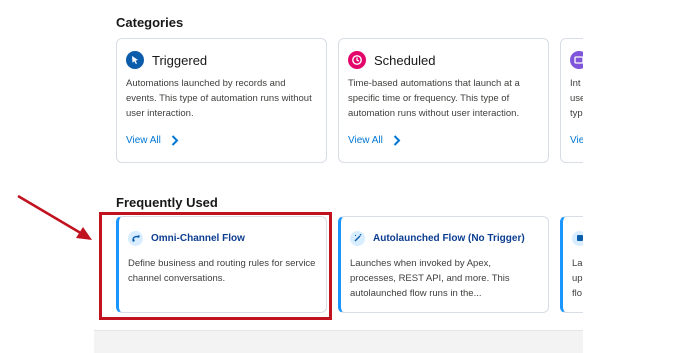  Describe the element at coordinates (54, 217) in the screenshot. I see `annotation-arrow-icon` at that location.